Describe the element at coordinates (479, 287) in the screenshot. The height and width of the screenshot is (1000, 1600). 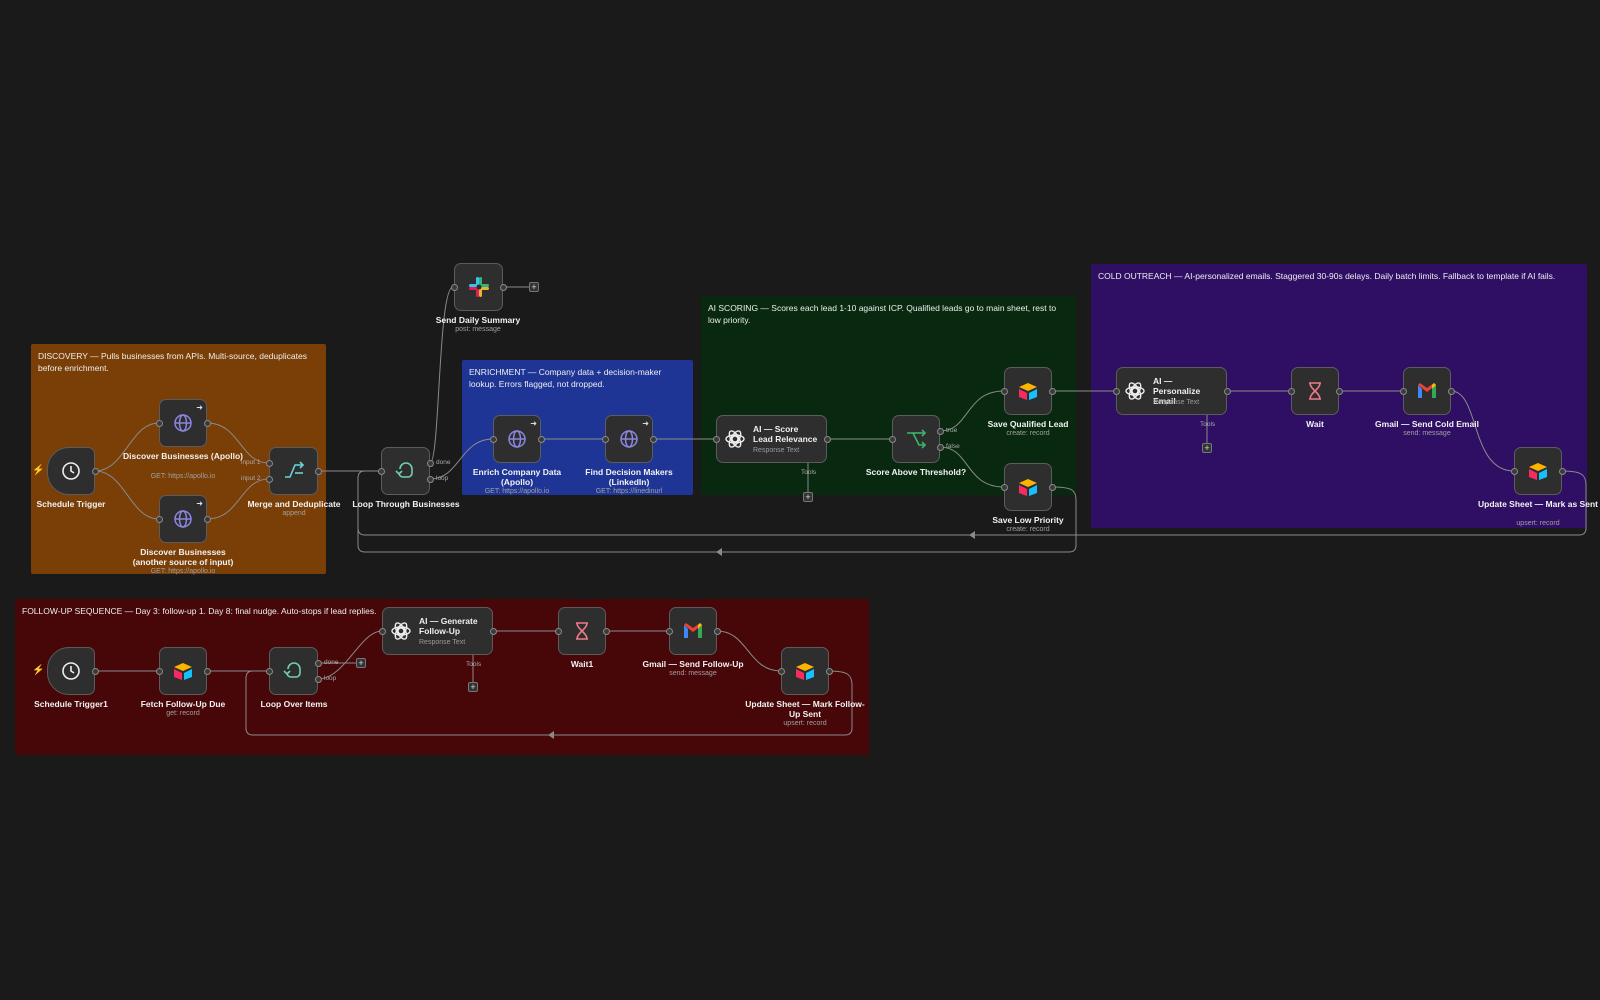
I see `slack-node` at that location.